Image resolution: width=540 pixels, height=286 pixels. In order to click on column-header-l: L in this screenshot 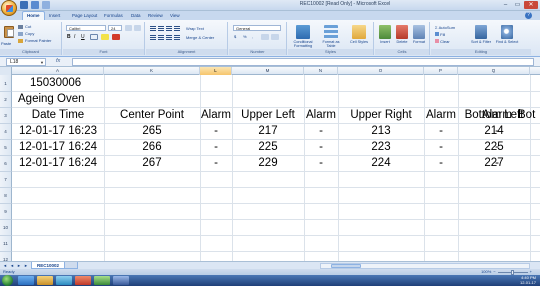, I will do `click(216, 71)`.